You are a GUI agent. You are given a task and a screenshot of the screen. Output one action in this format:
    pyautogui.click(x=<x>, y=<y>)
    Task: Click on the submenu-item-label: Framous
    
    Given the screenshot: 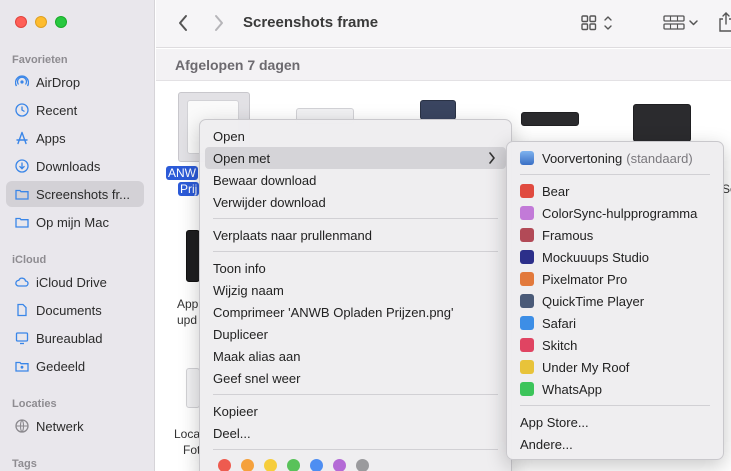 What is the action you would take?
    pyautogui.click(x=568, y=235)
    